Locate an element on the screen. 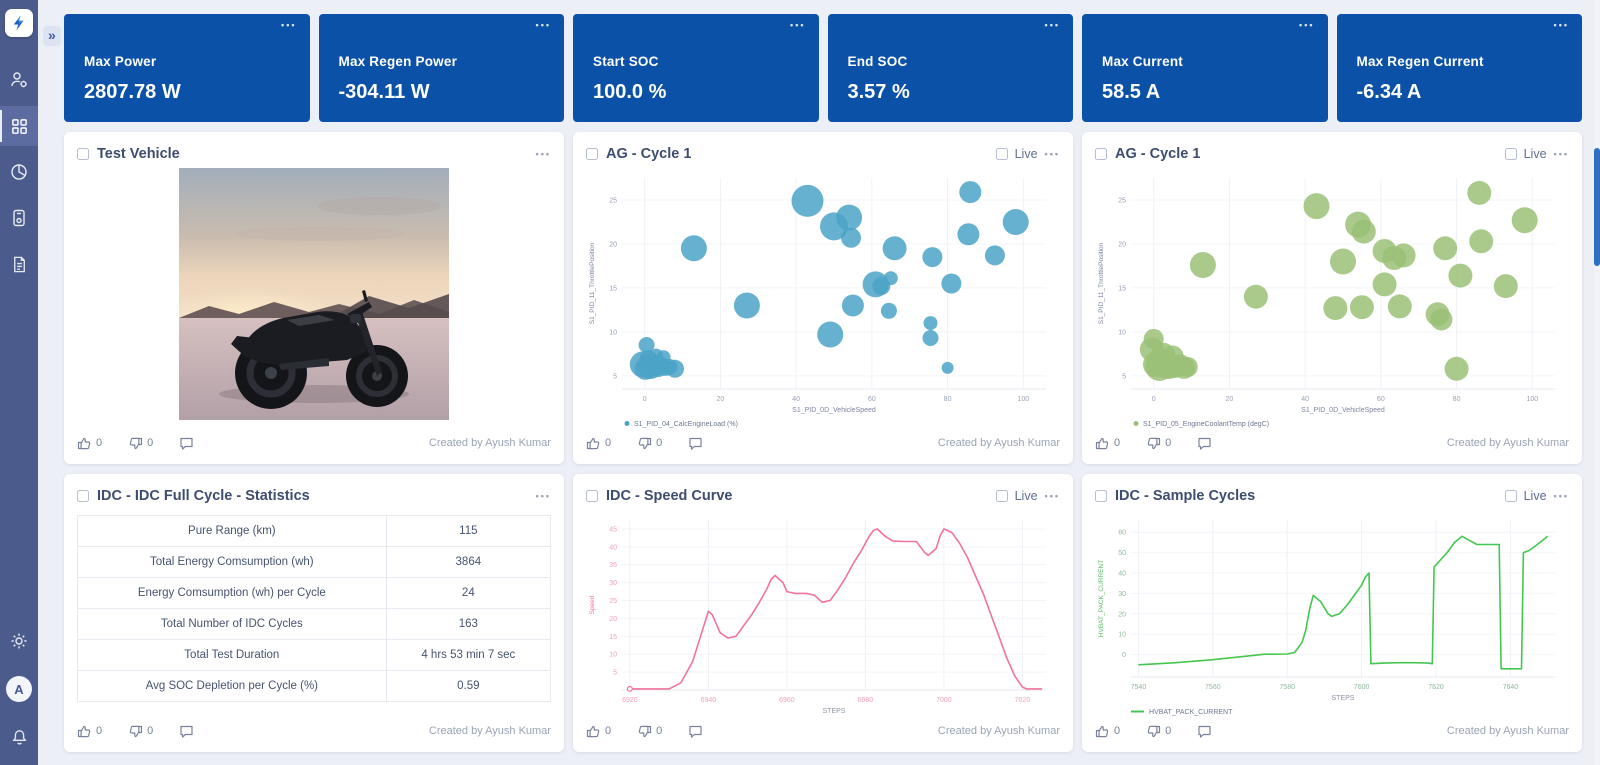 The height and width of the screenshot is (765, 1600). card-title: IDC - Speed Curve is located at coordinates (669, 496).